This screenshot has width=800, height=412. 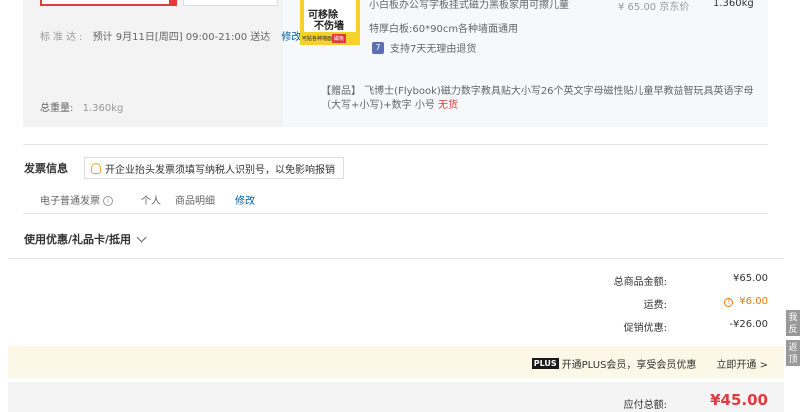 What do you see at coordinates (793, 323) in the screenshot?
I see `feedback-tab: 我反` at bounding box center [793, 323].